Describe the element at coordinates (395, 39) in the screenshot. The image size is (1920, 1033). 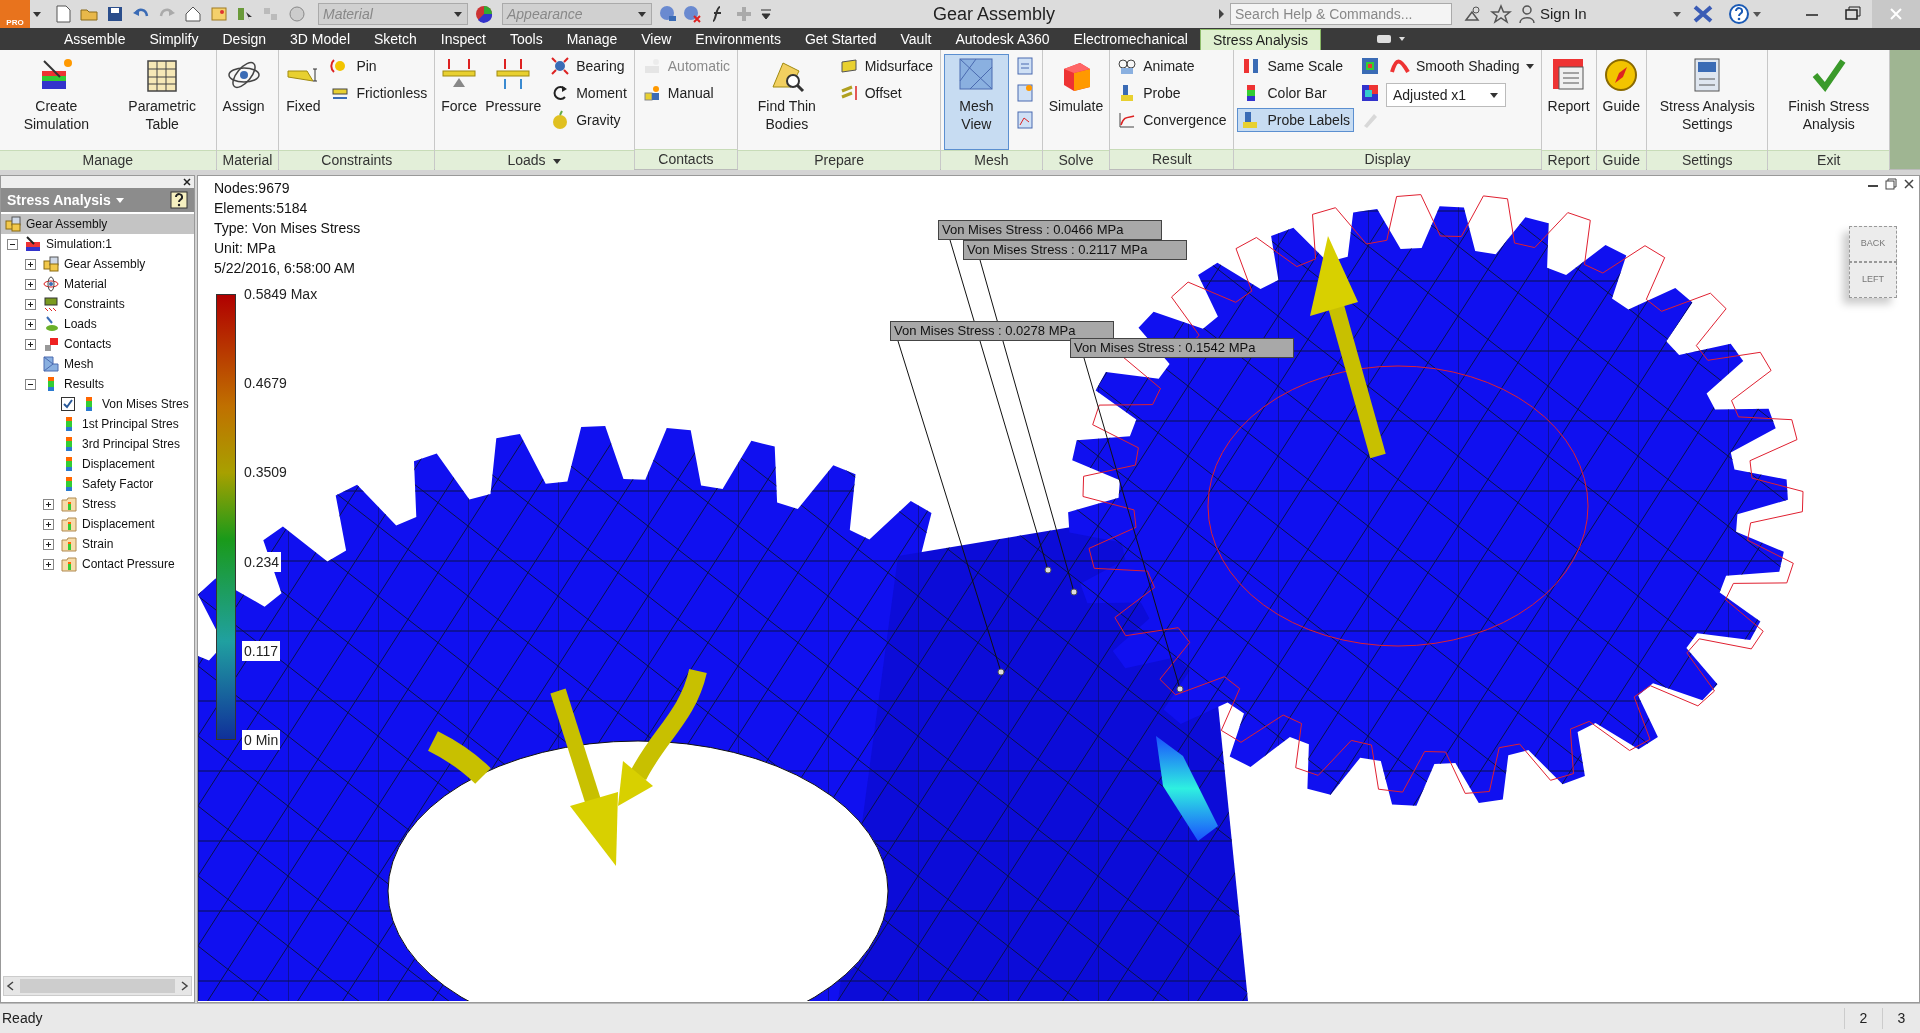
I see `ribbon-tab: Sketch` at that location.